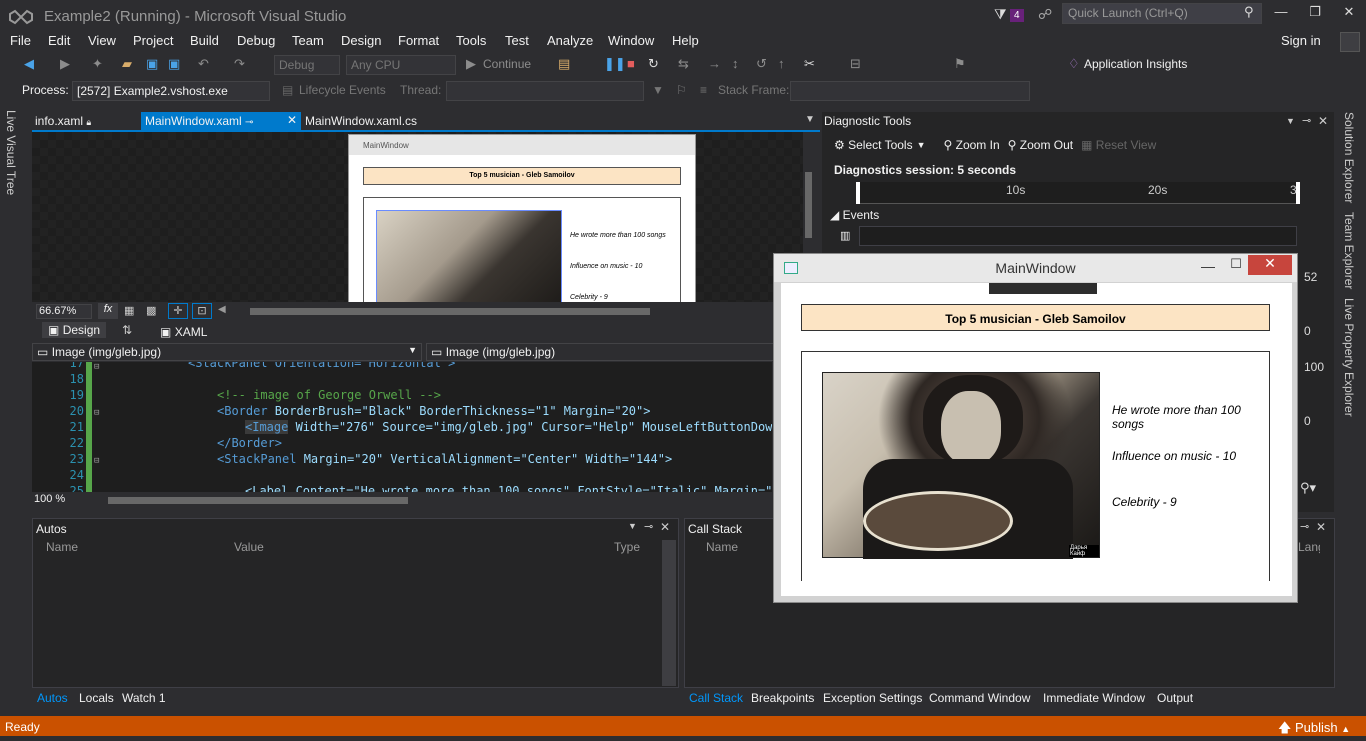 Image resolution: width=1366 pixels, height=741 pixels. Describe the element at coordinates (292, 120) in the screenshot. I see `close-tab-icon: ✕` at that location.